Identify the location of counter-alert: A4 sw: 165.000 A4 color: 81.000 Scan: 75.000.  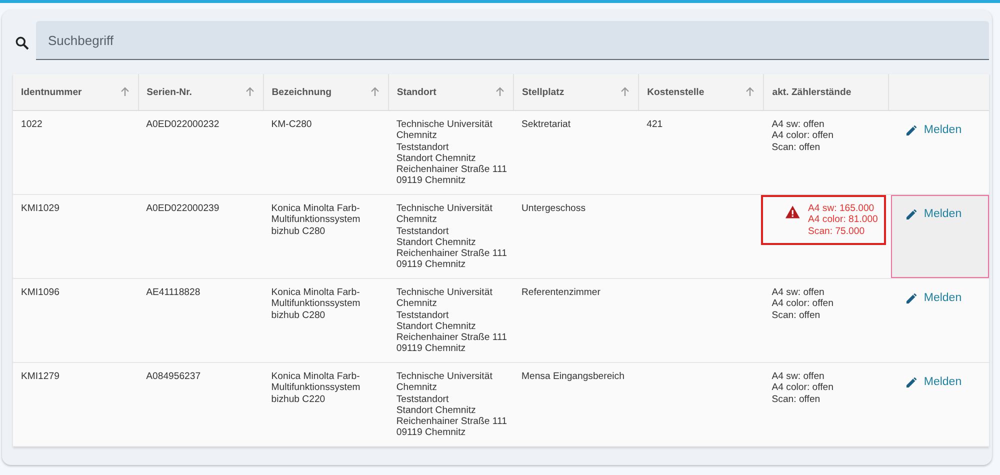
(823, 220).